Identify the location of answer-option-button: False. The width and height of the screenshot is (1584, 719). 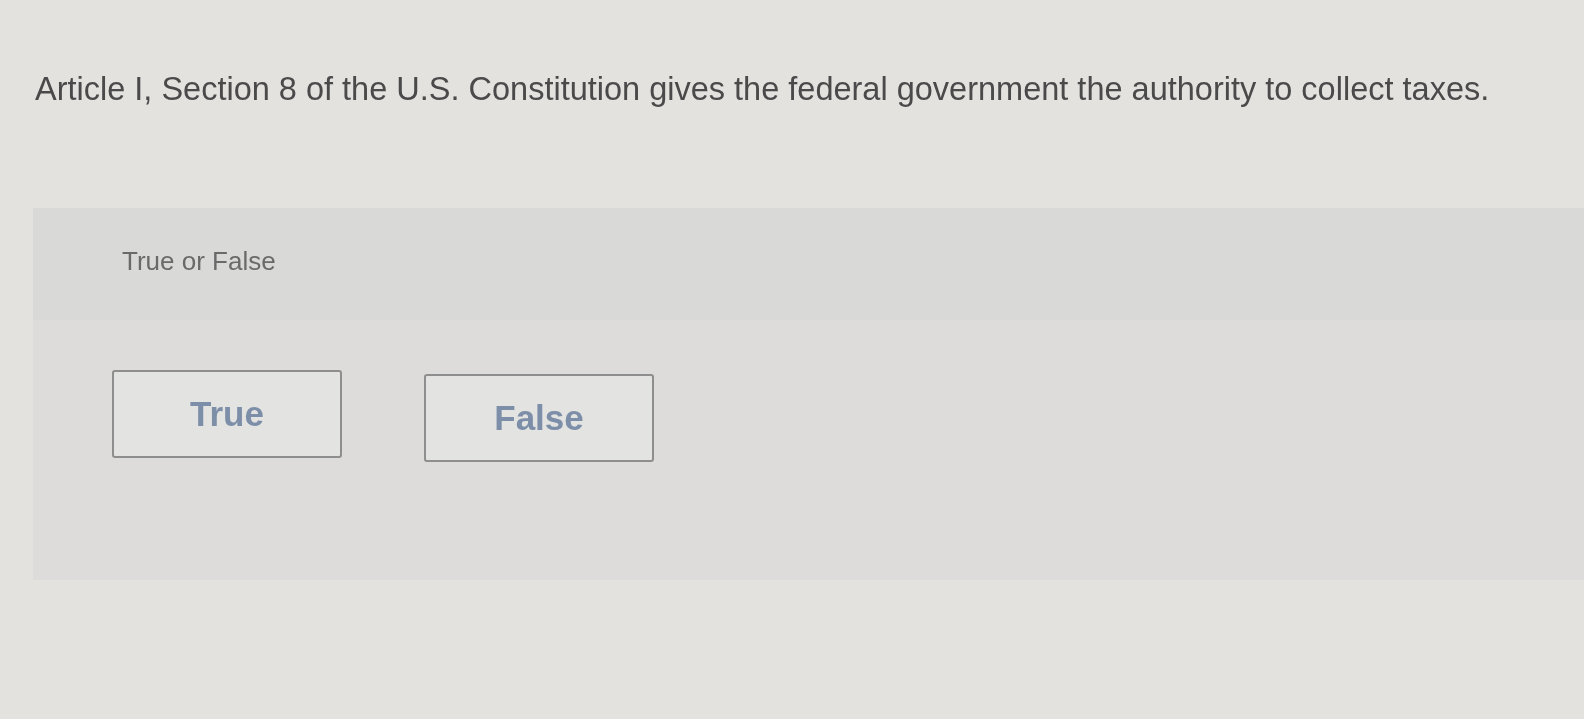
(539, 418).